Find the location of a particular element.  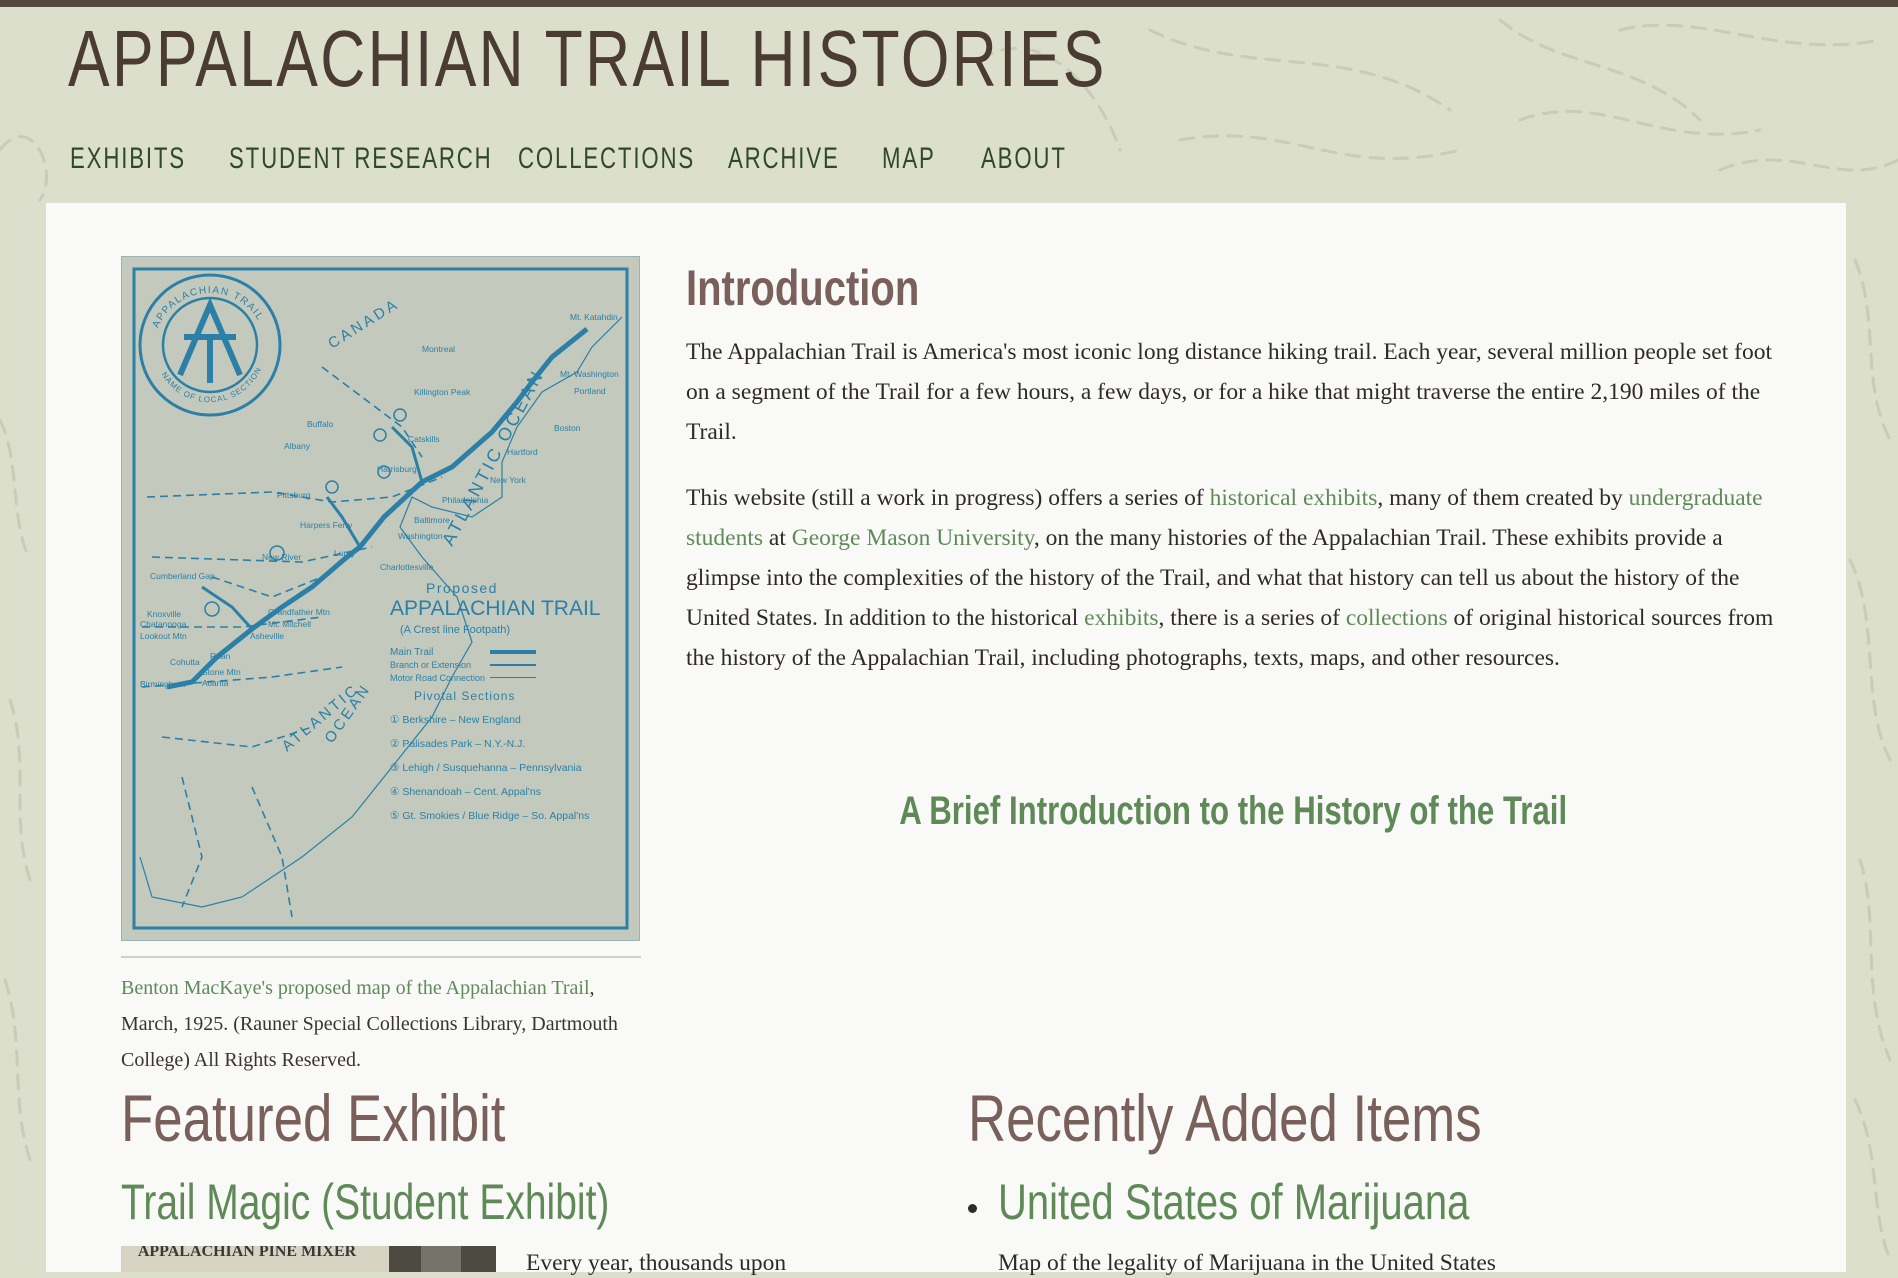

legend-motor-road: Motor Road Connection is located at coordinates (437, 678).